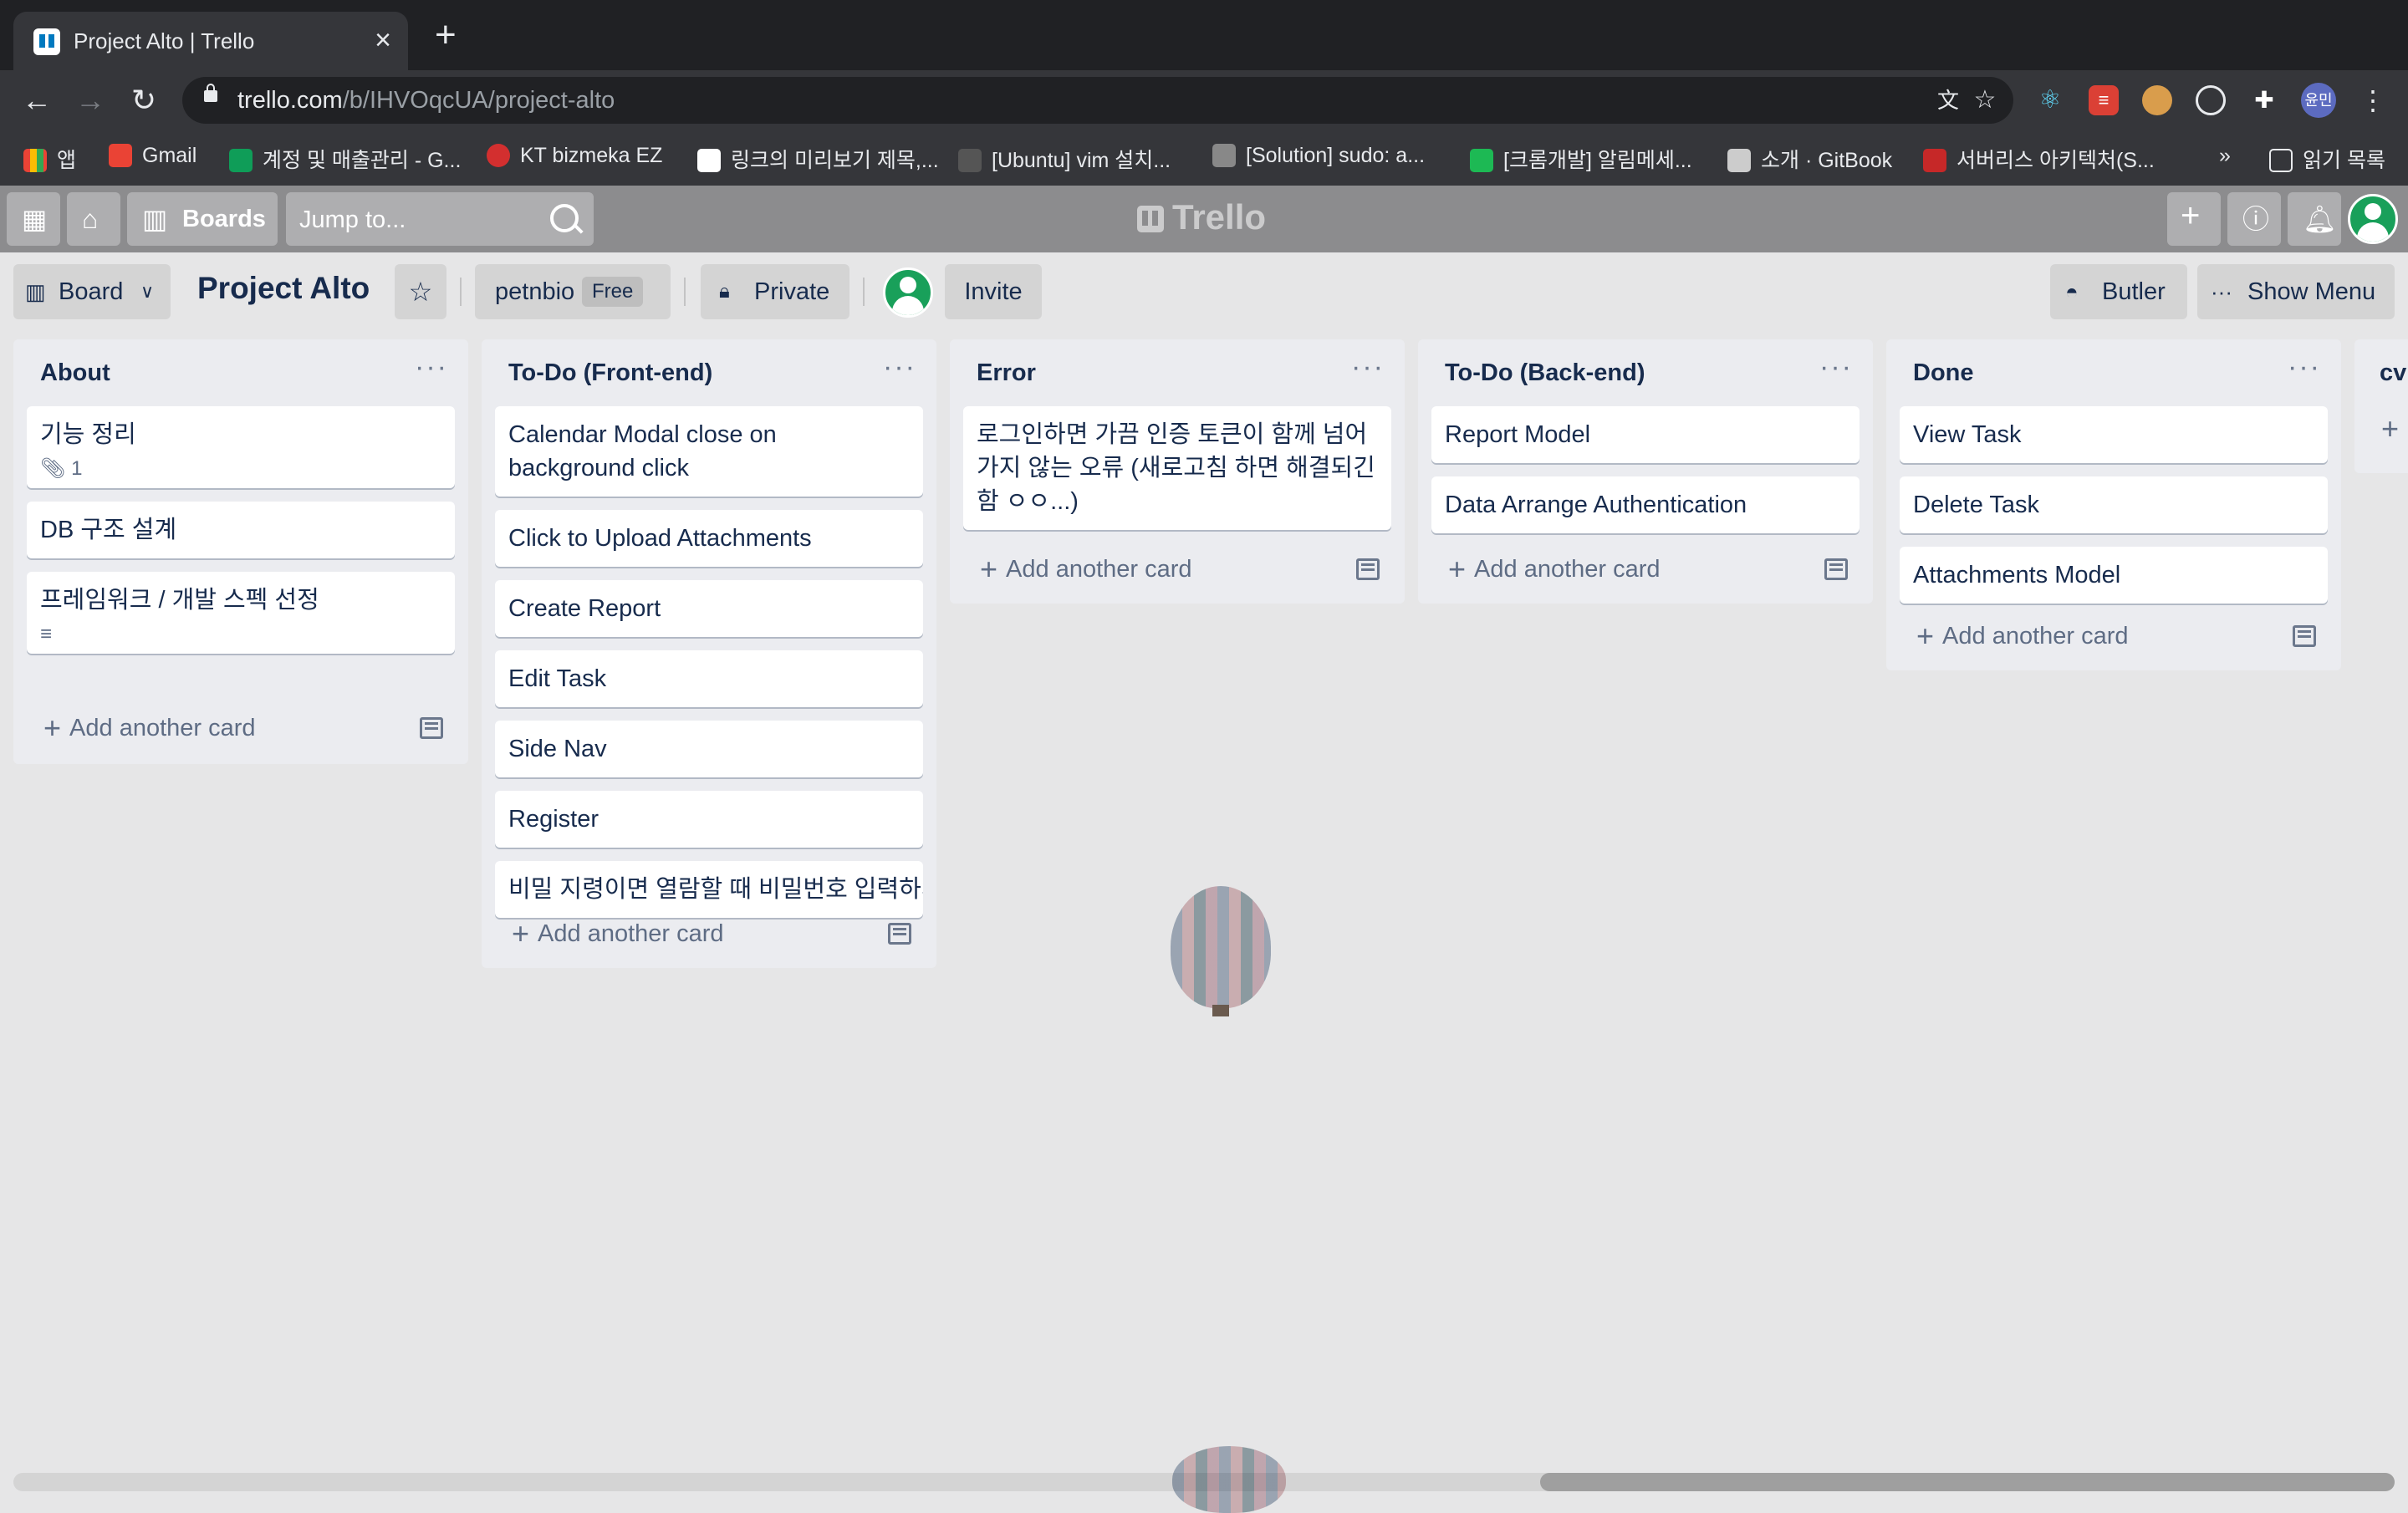  What do you see at coordinates (1943, 373) in the screenshot?
I see `list-title: Done` at bounding box center [1943, 373].